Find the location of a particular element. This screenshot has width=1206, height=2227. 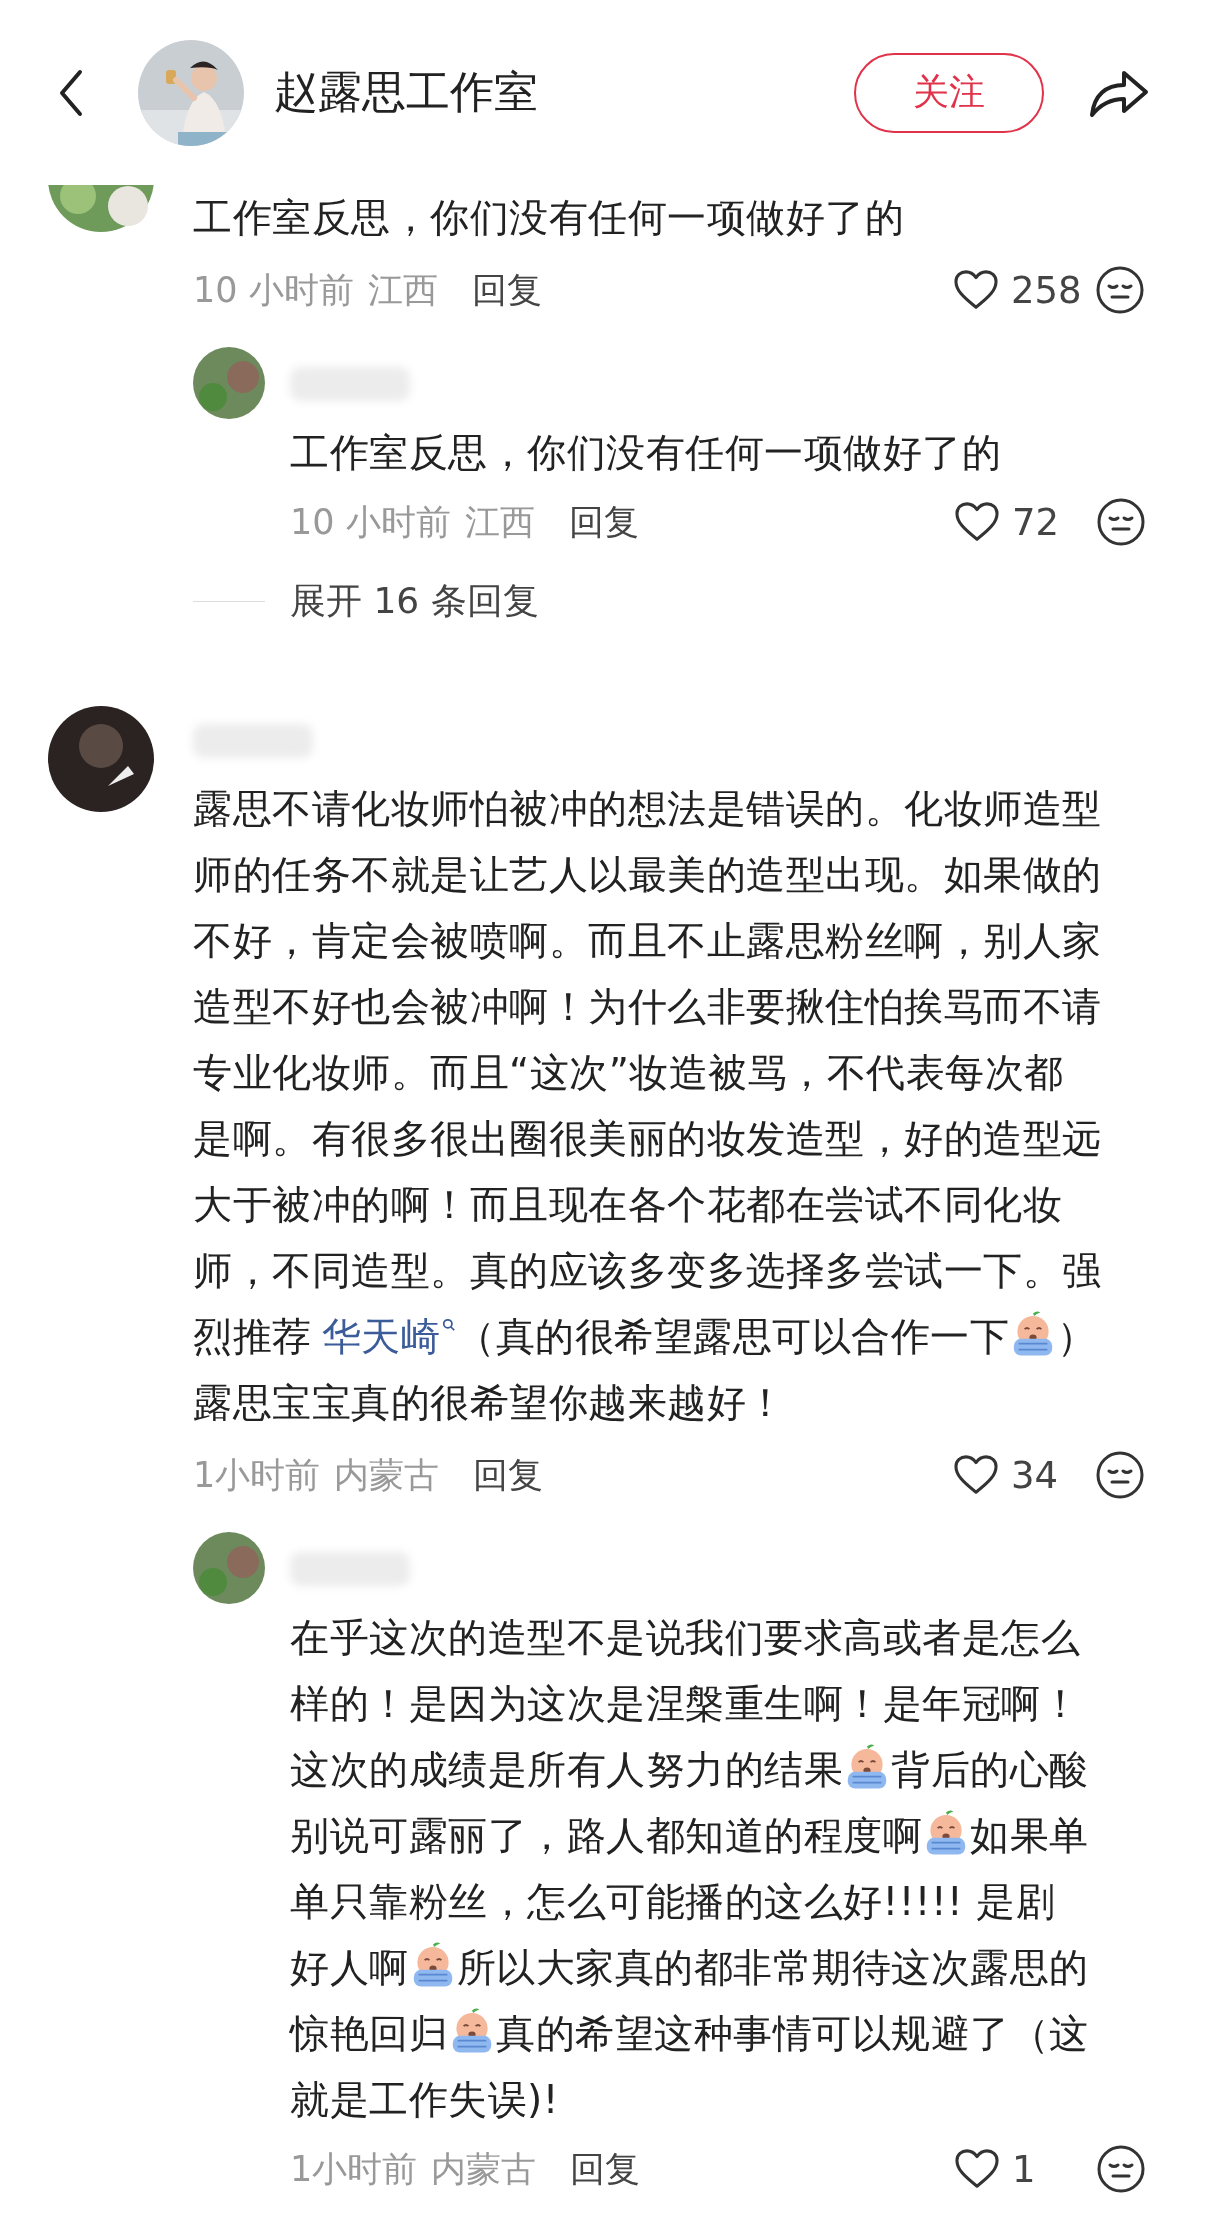

comment-text: 露思宝宝真的很希望你越来越好！ is located at coordinates (489, 1402).